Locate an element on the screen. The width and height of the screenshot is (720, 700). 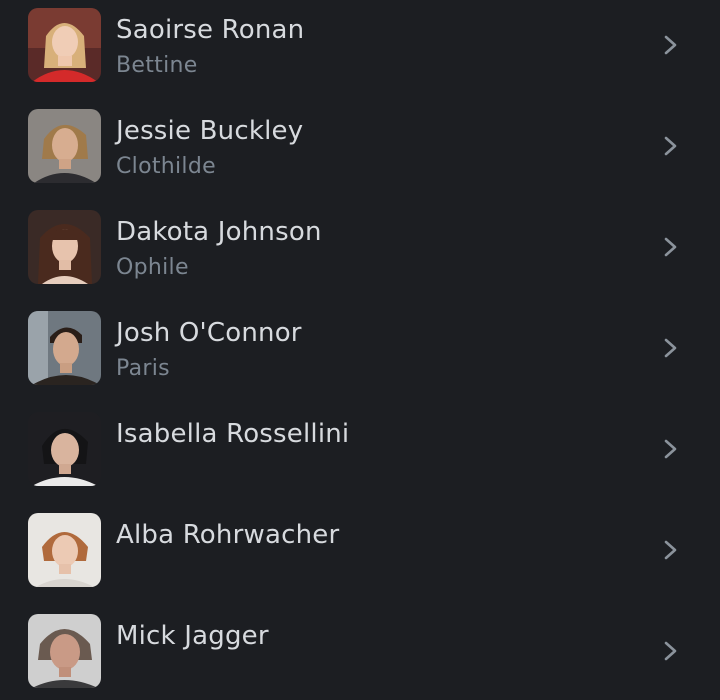
avatar-josh-oconnor is located at coordinates (64, 348).